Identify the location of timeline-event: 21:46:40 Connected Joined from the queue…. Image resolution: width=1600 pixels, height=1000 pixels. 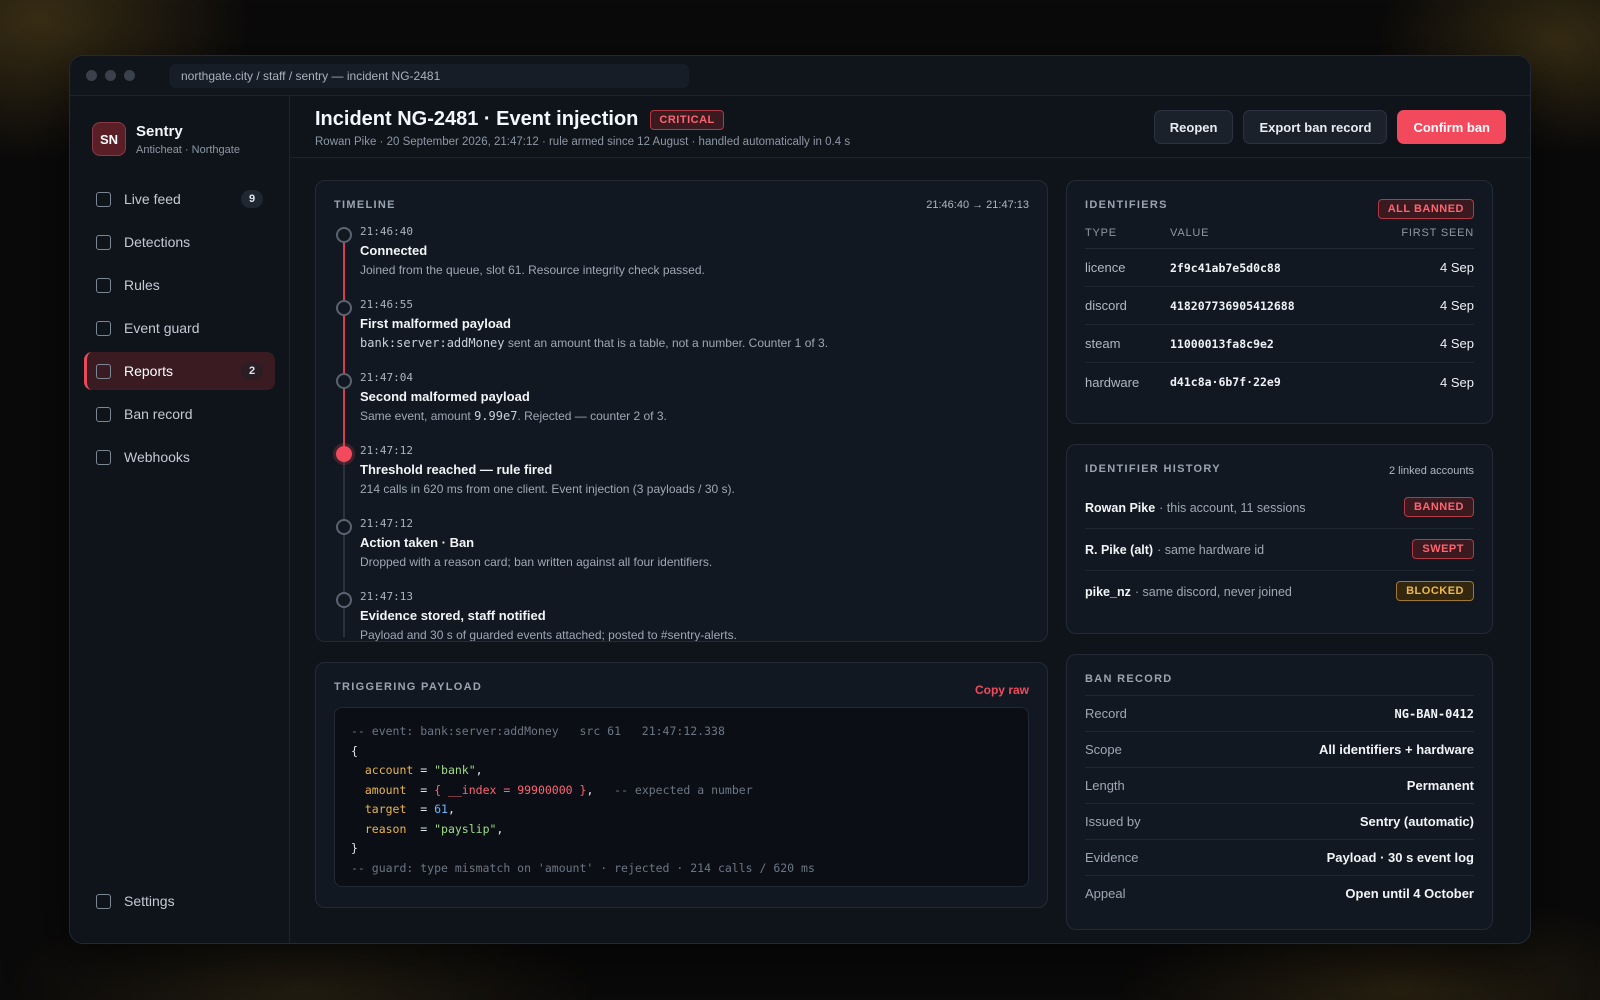
(681, 261).